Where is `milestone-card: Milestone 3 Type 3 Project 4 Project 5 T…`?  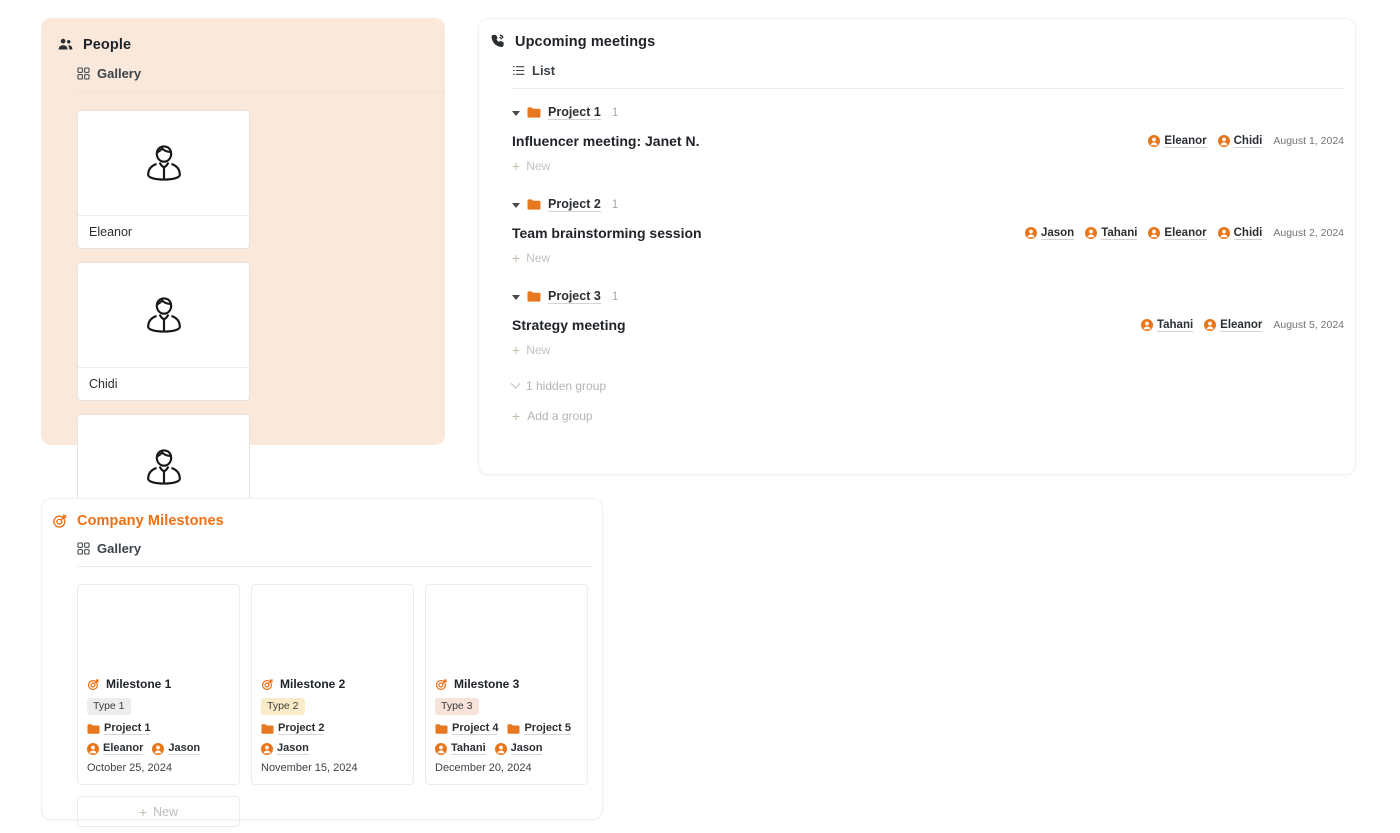 milestone-card: Milestone 3 Type 3 Project 4 Project 5 T… is located at coordinates (506, 685).